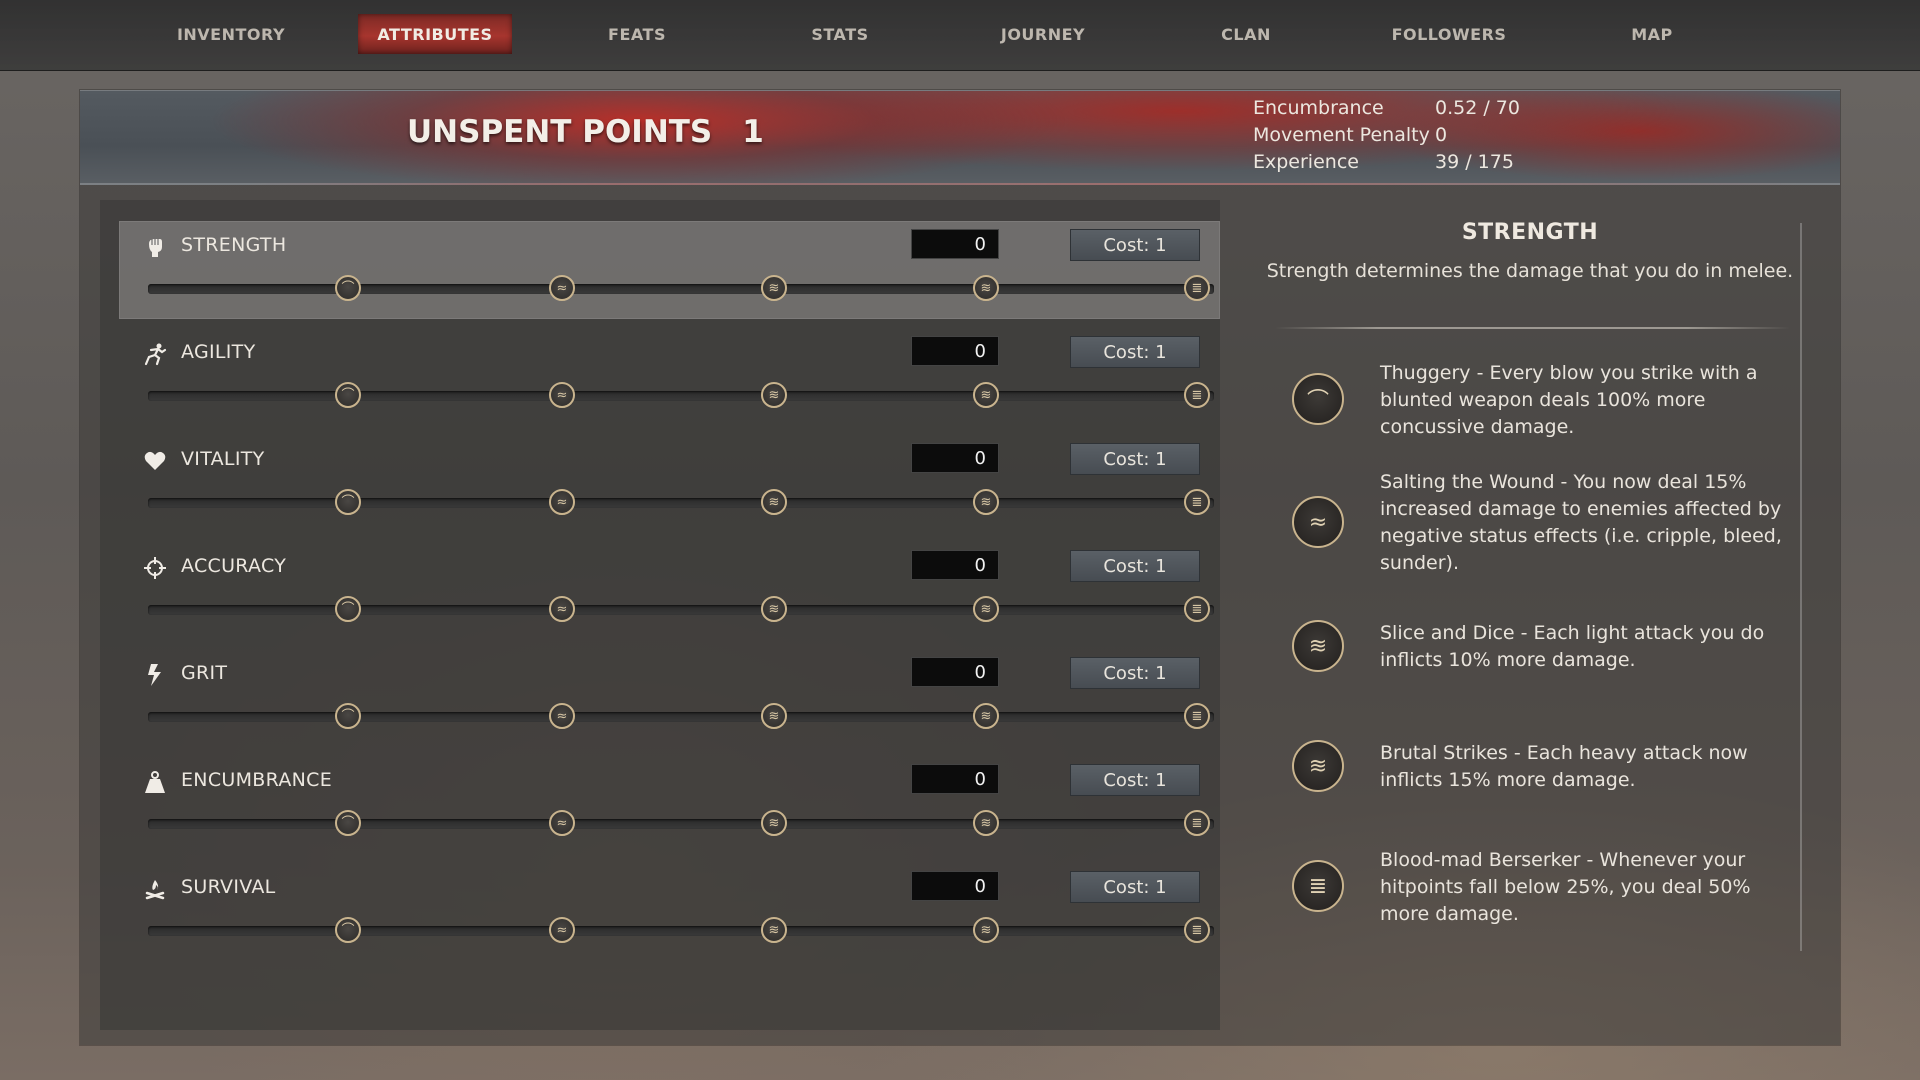 This screenshot has height=1080, width=1920. I want to click on unspent-points: UNSPENT POINTS 1, so click(585, 132).